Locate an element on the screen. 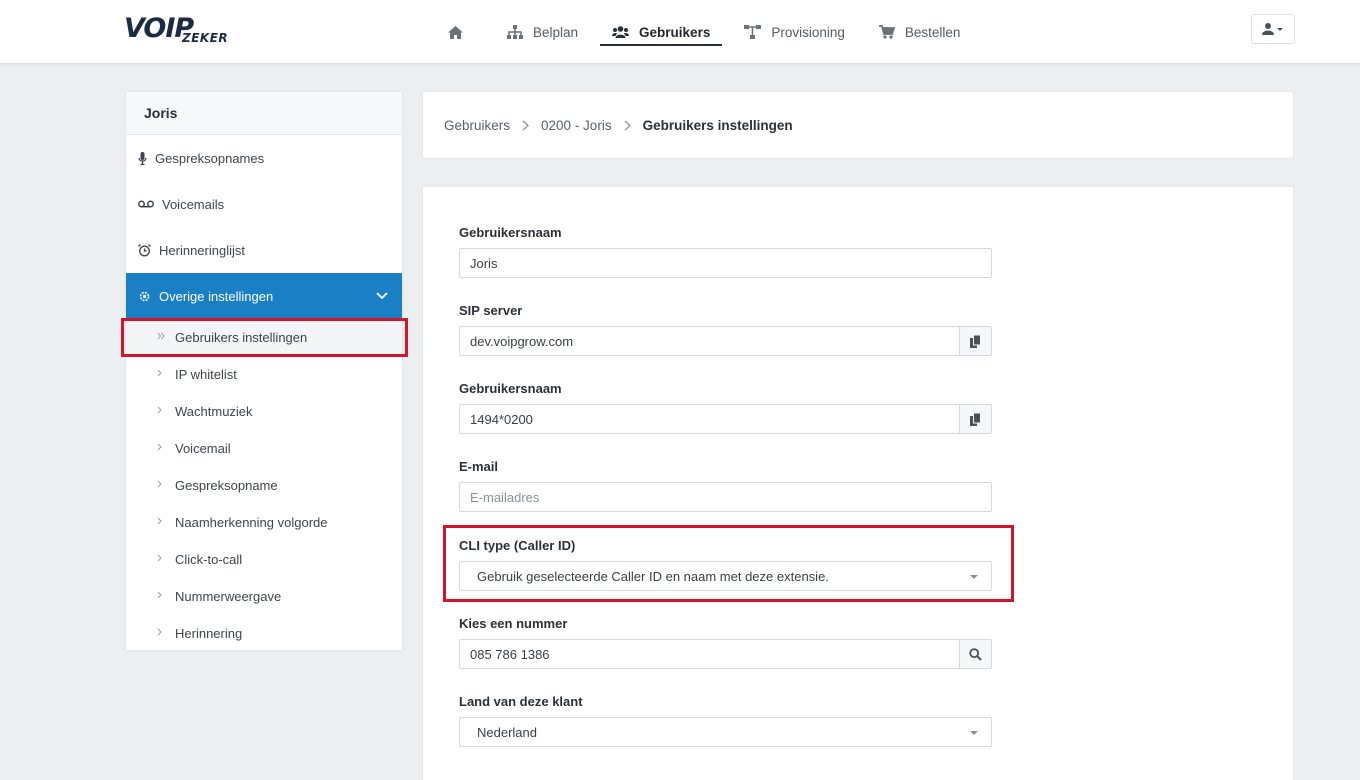  sidebar-sub-gespreksopname: Gespreksopname is located at coordinates (264, 485).